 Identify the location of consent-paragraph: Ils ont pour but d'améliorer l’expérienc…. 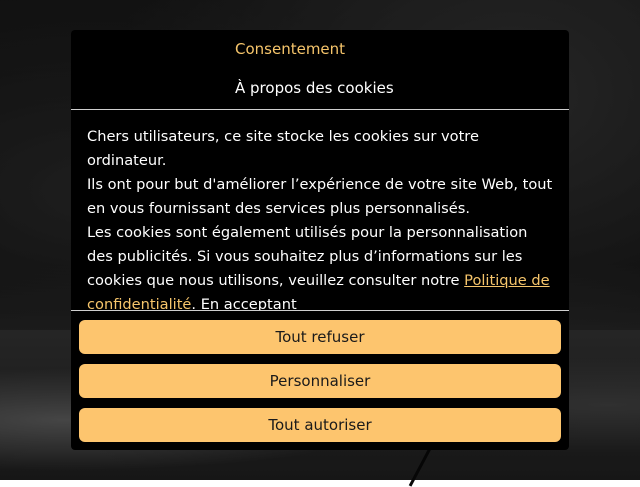
(320, 196).